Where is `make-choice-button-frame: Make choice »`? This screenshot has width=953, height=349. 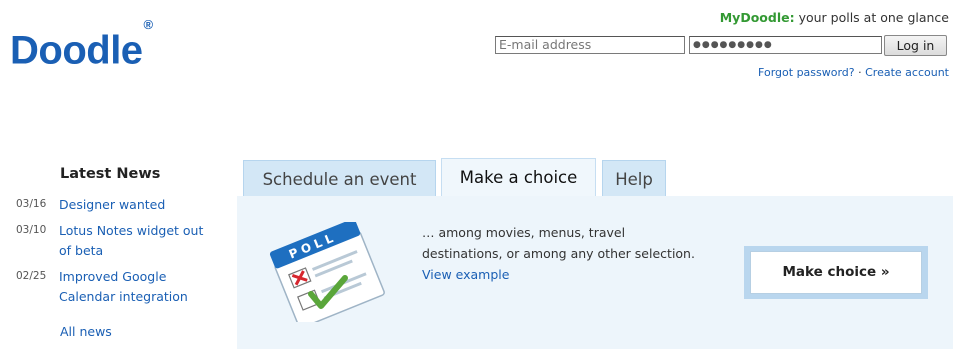
make-choice-button-frame: Make choice » is located at coordinates (836, 272).